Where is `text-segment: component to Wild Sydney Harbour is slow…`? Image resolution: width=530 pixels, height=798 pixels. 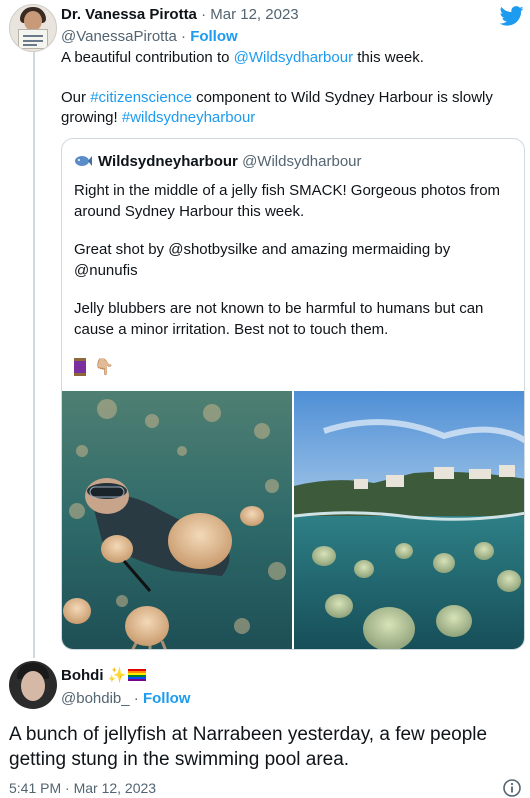
text-segment: component to Wild Sydney Harbour is slow… is located at coordinates (342, 97).